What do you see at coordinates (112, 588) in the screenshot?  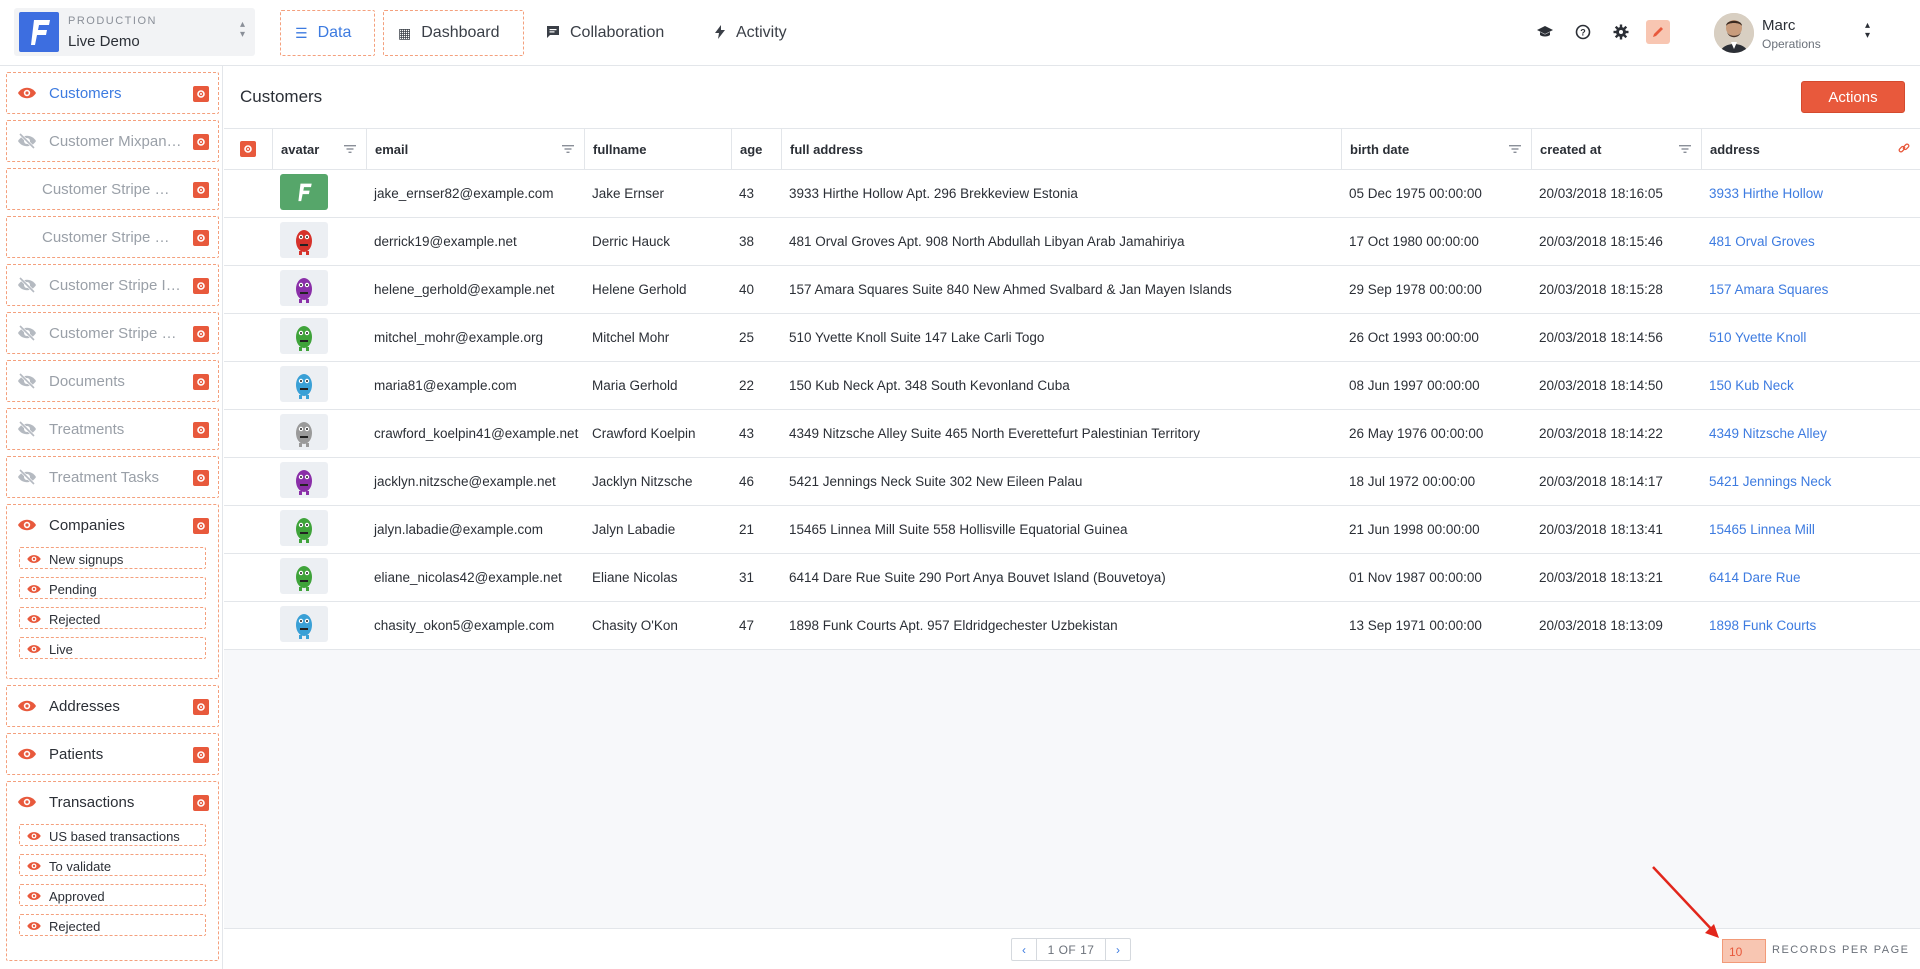 I see `segment-pending: Pending` at bounding box center [112, 588].